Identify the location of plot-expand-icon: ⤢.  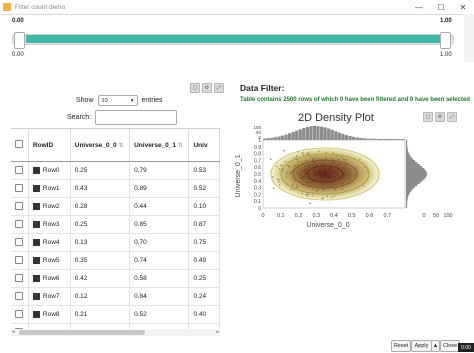
(452, 117).